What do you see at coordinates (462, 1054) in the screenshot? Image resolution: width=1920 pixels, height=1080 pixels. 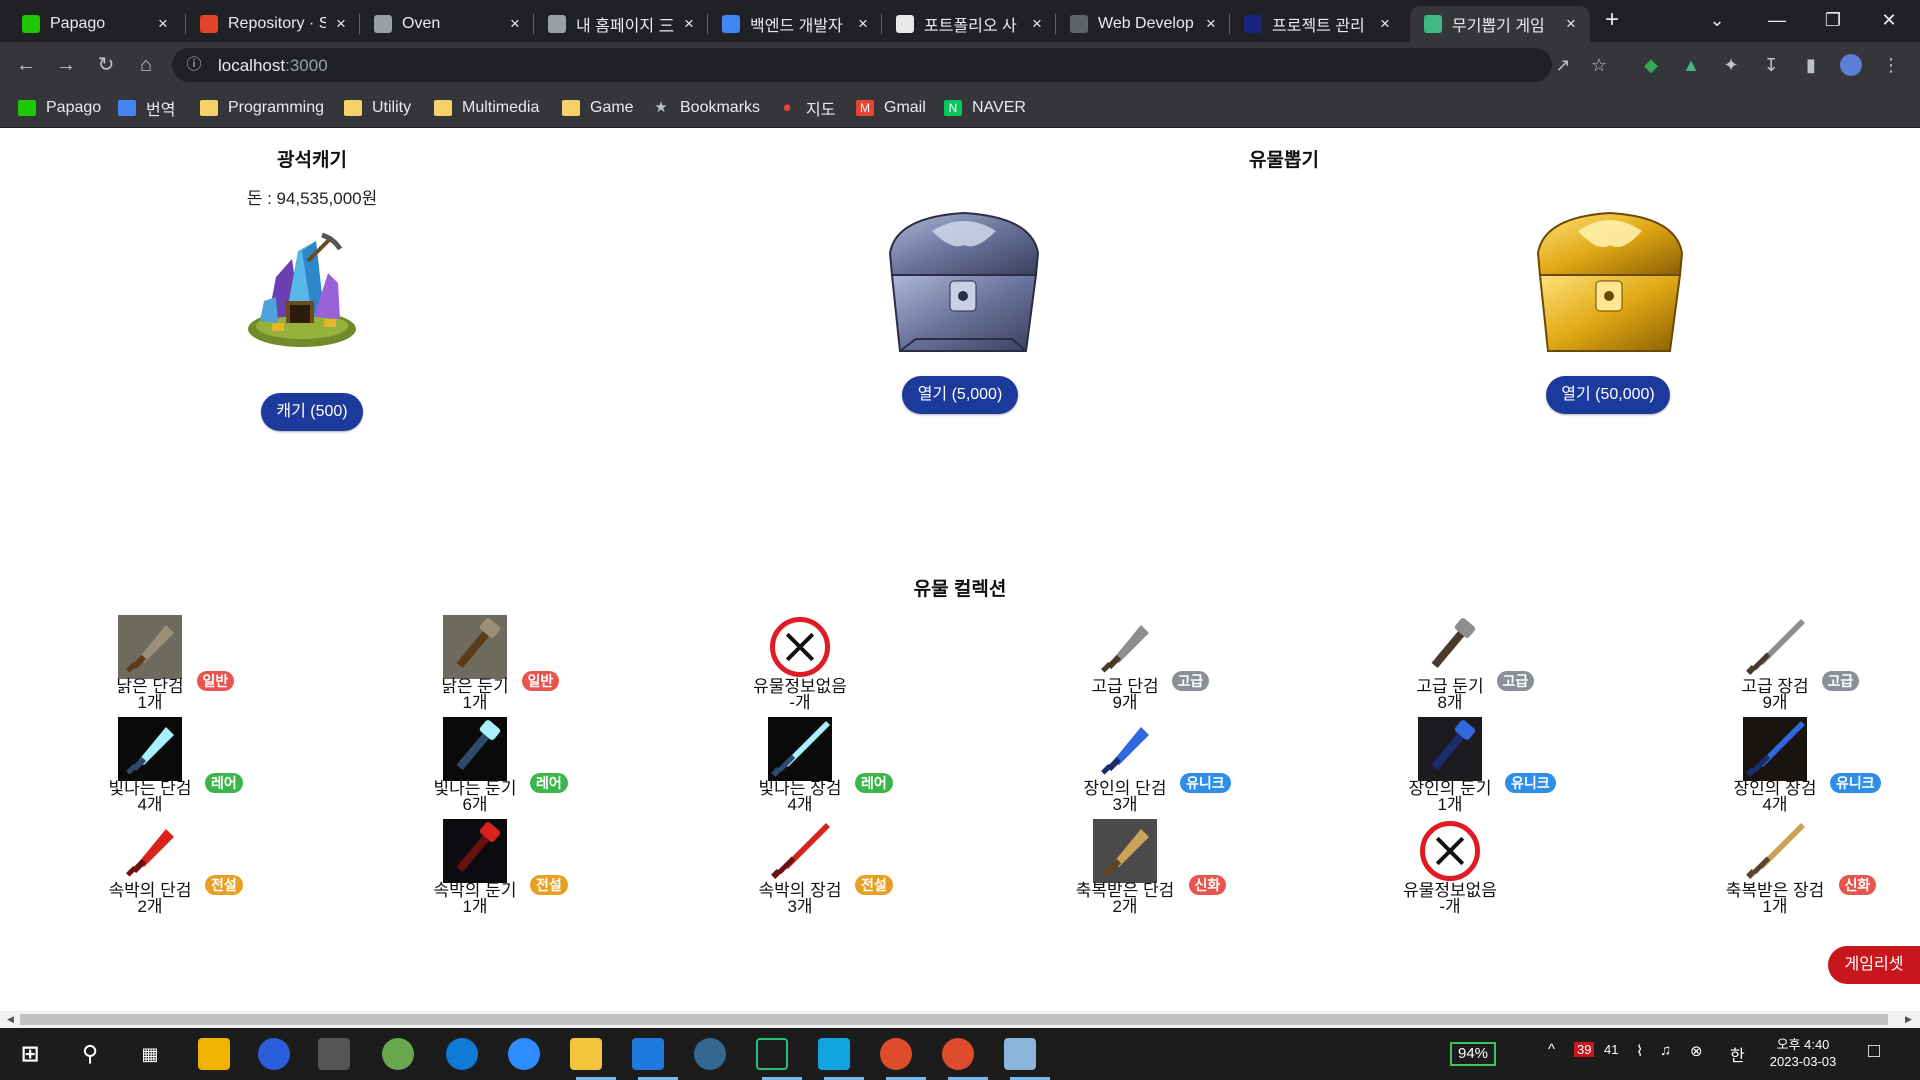 I see `edge-icon` at bounding box center [462, 1054].